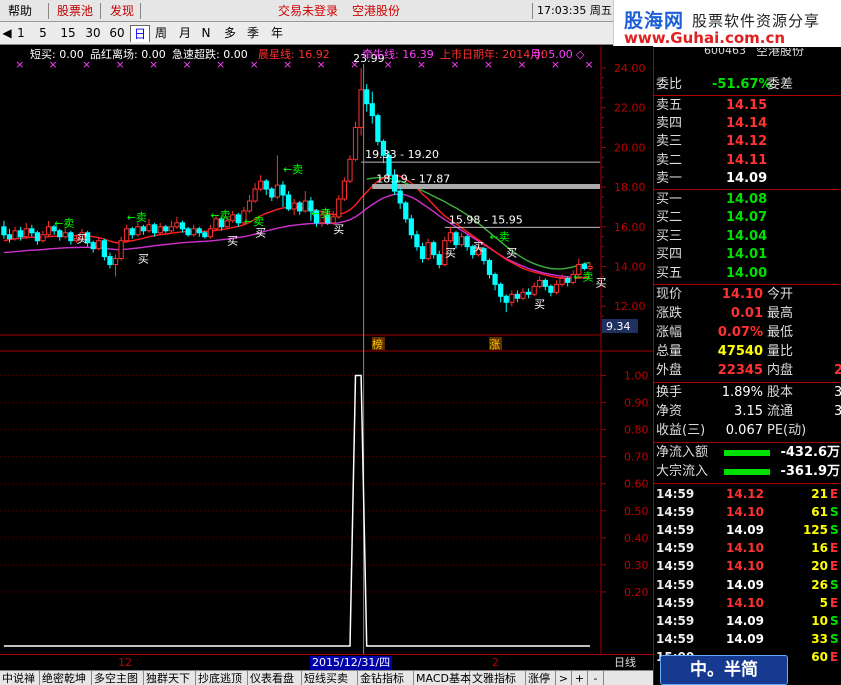 The width and height of the screenshot is (841, 685). I want to click on indicator-tab: MACD基本, so click(442, 678).